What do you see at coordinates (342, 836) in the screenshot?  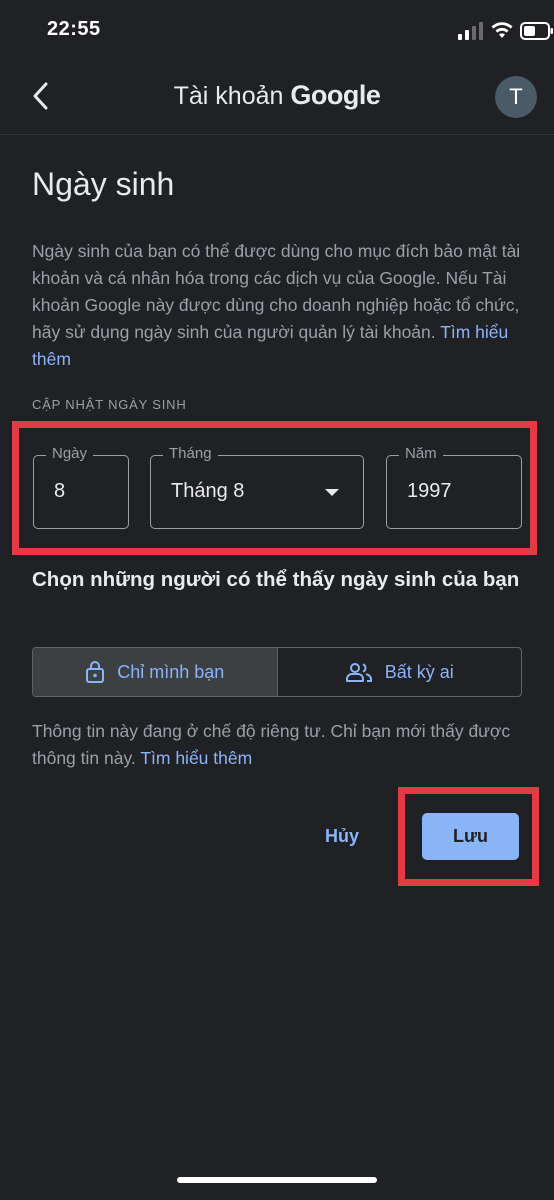 I see `cancel-button: Hủy` at bounding box center [342, 836].